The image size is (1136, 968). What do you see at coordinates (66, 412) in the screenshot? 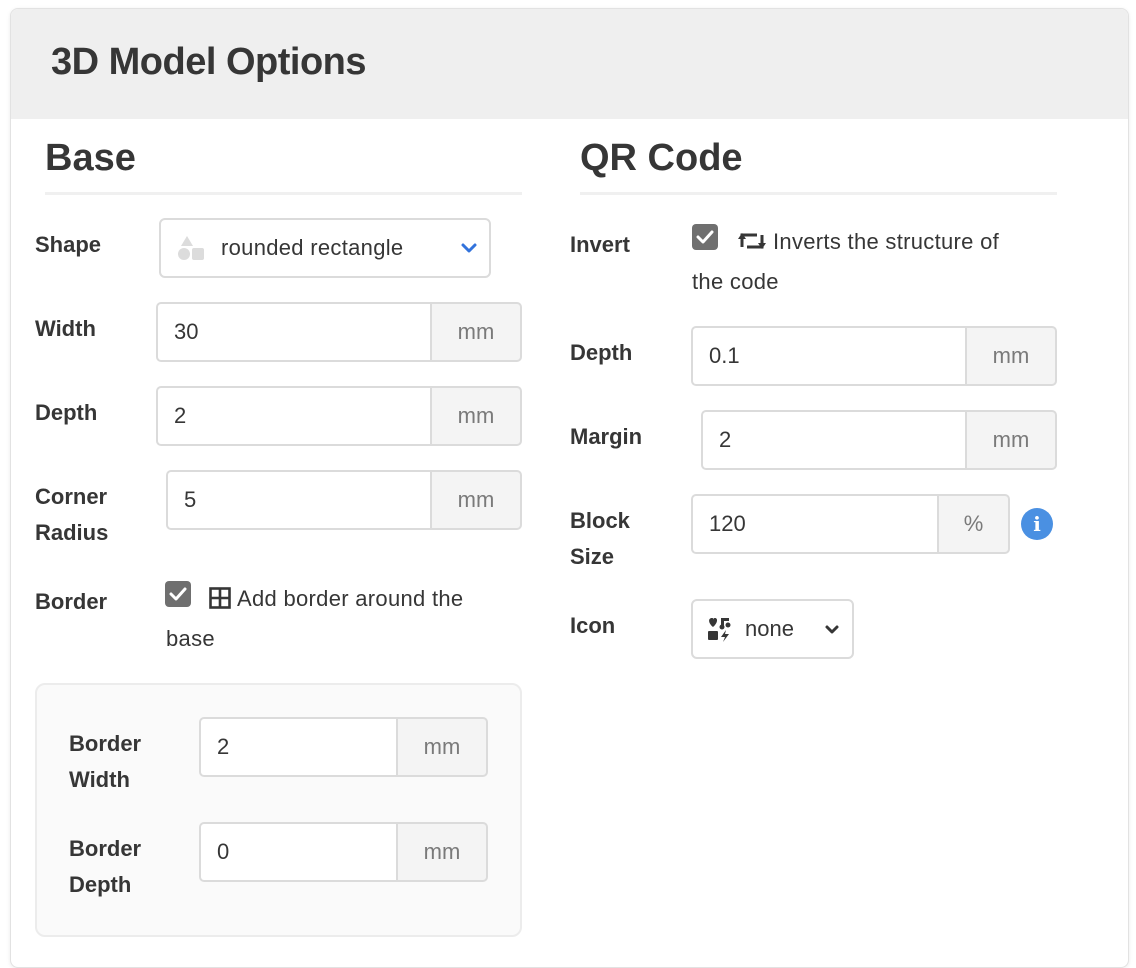
I see `depth-label: Depth` at bounding box center [66, 412].